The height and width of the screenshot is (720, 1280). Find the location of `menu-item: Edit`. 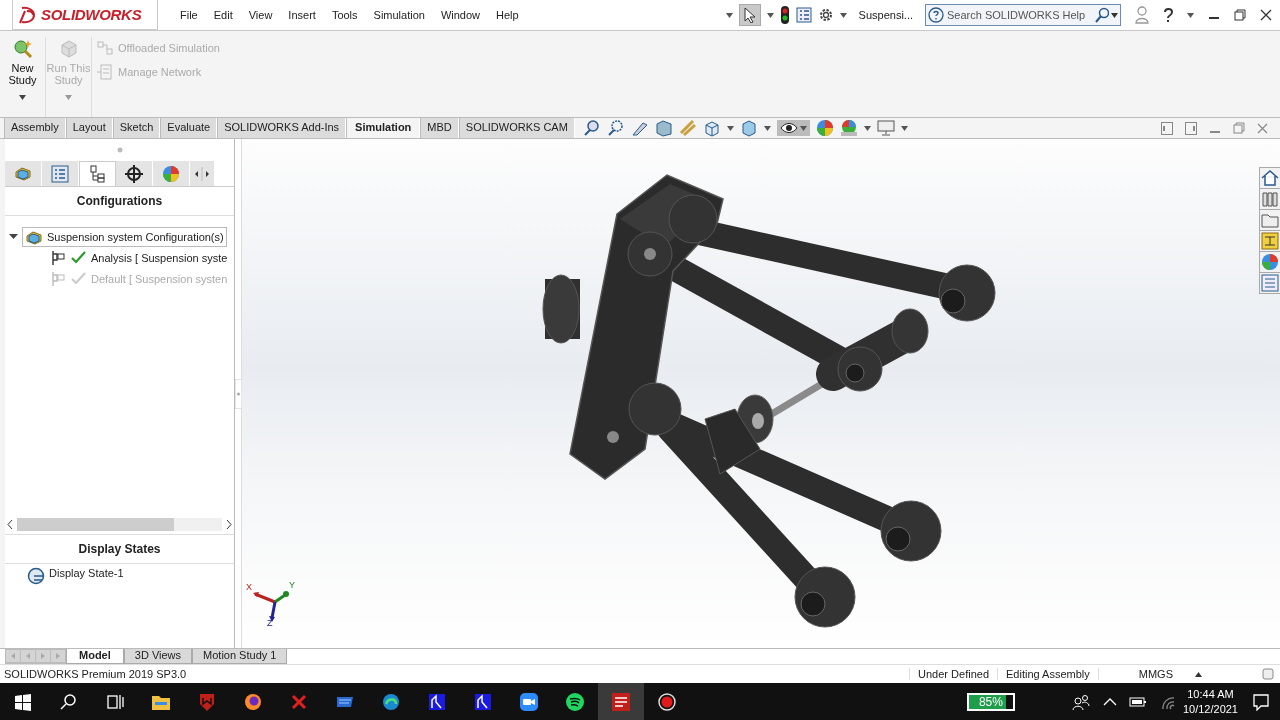

menu-item: Edit is located at coordinates (223, 15).